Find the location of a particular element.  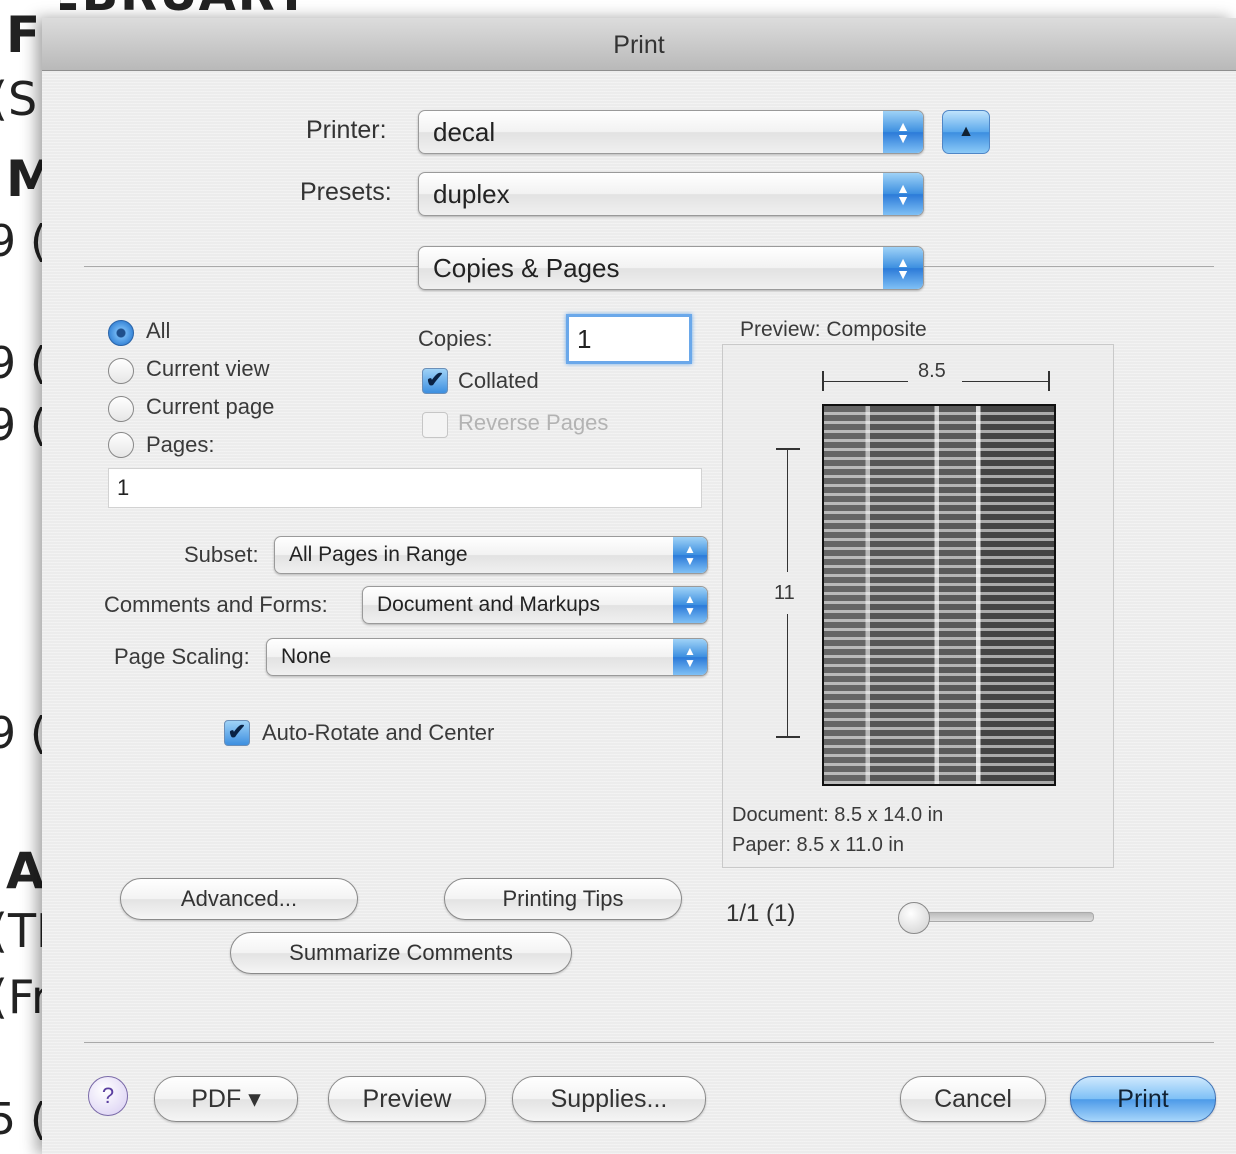

question-mark-icon: ? is located at coordinates (108, 1095).